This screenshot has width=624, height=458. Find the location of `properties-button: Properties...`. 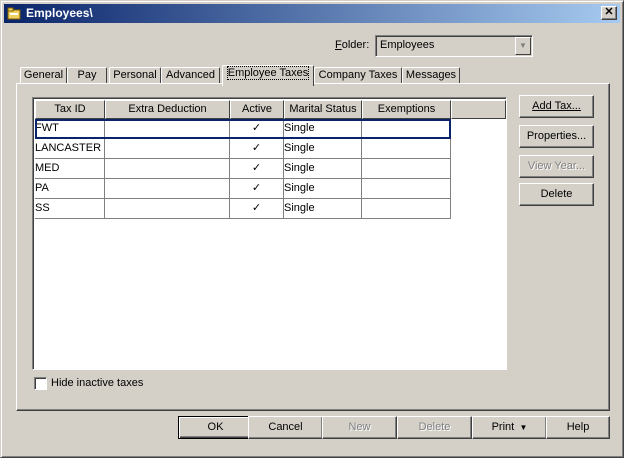

properties-button: Properties... is located at coordinates (556, 136).